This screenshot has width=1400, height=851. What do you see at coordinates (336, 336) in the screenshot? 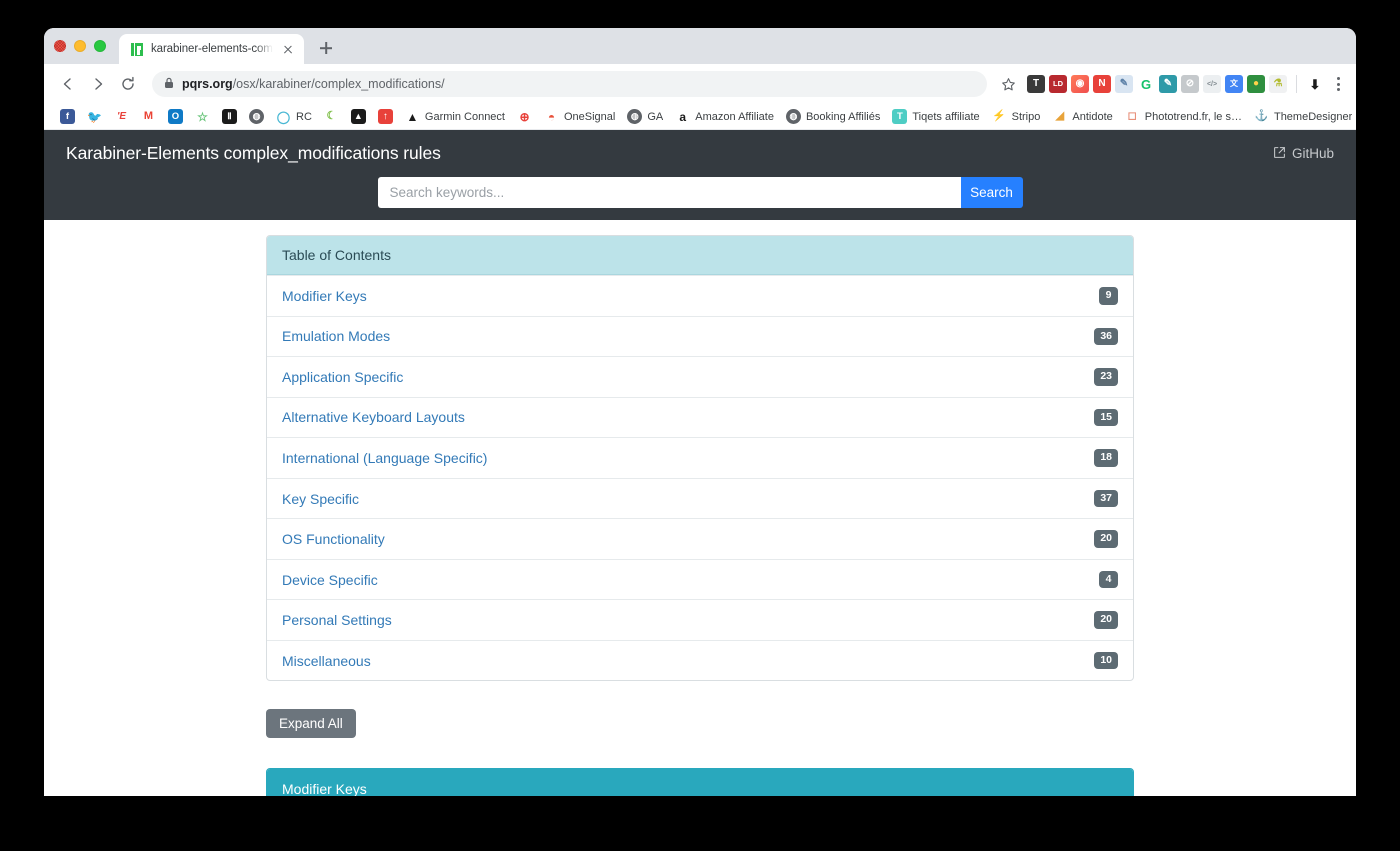
I see `toc-link: Emulation Modes` at bounding box center [336, 336].